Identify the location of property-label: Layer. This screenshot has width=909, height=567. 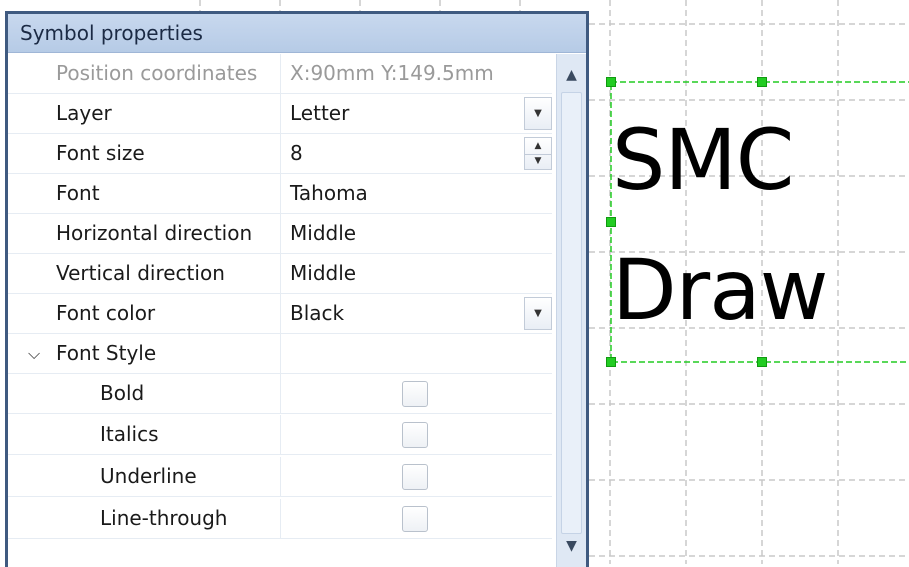
(144, 113).